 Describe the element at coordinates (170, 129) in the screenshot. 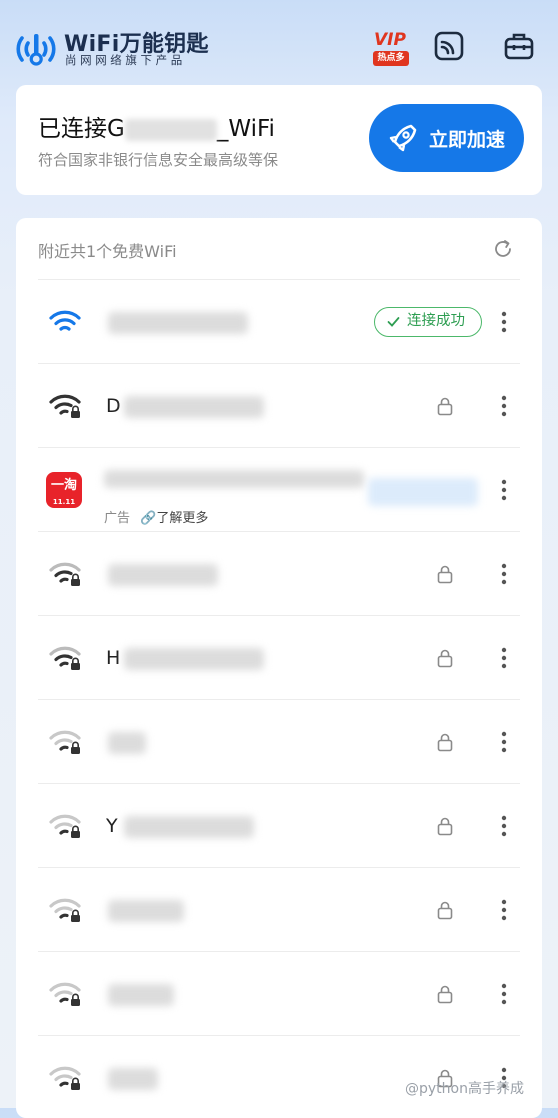

I see `blurred-ssid` at that location.